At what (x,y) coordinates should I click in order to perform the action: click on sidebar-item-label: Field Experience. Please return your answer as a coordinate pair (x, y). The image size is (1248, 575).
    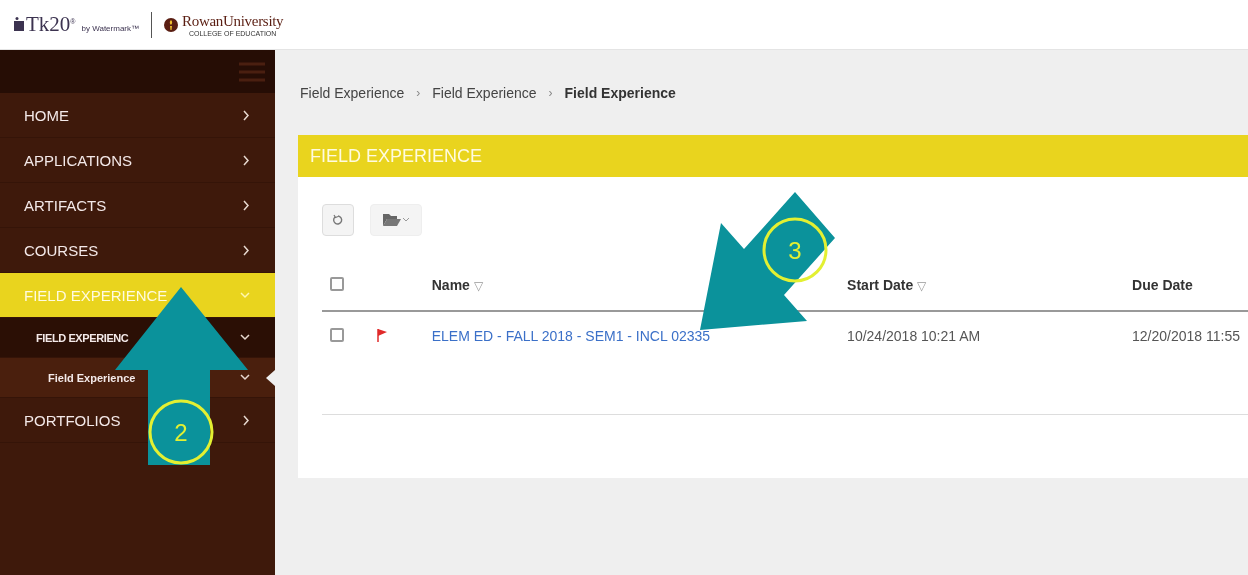
    Looking at the image, I should click on (92, 377).